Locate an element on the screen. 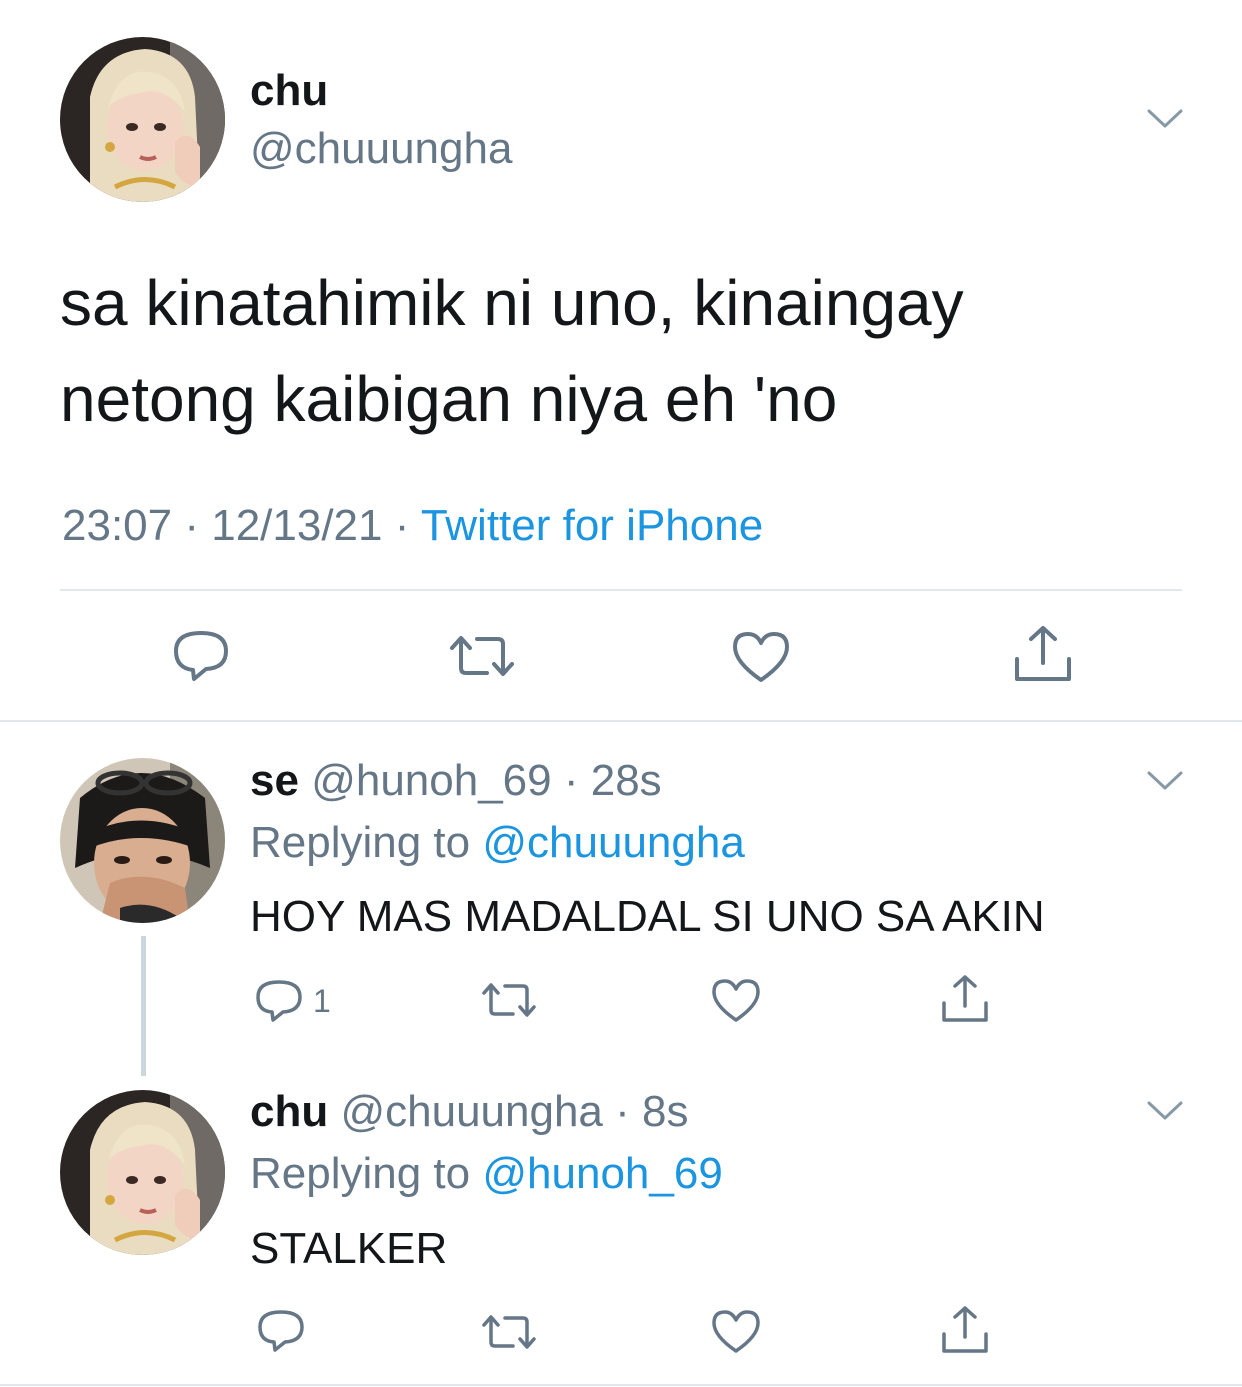 The image size is (1242, 1387). reply-age: 28s is located at coordinates (626, 780).